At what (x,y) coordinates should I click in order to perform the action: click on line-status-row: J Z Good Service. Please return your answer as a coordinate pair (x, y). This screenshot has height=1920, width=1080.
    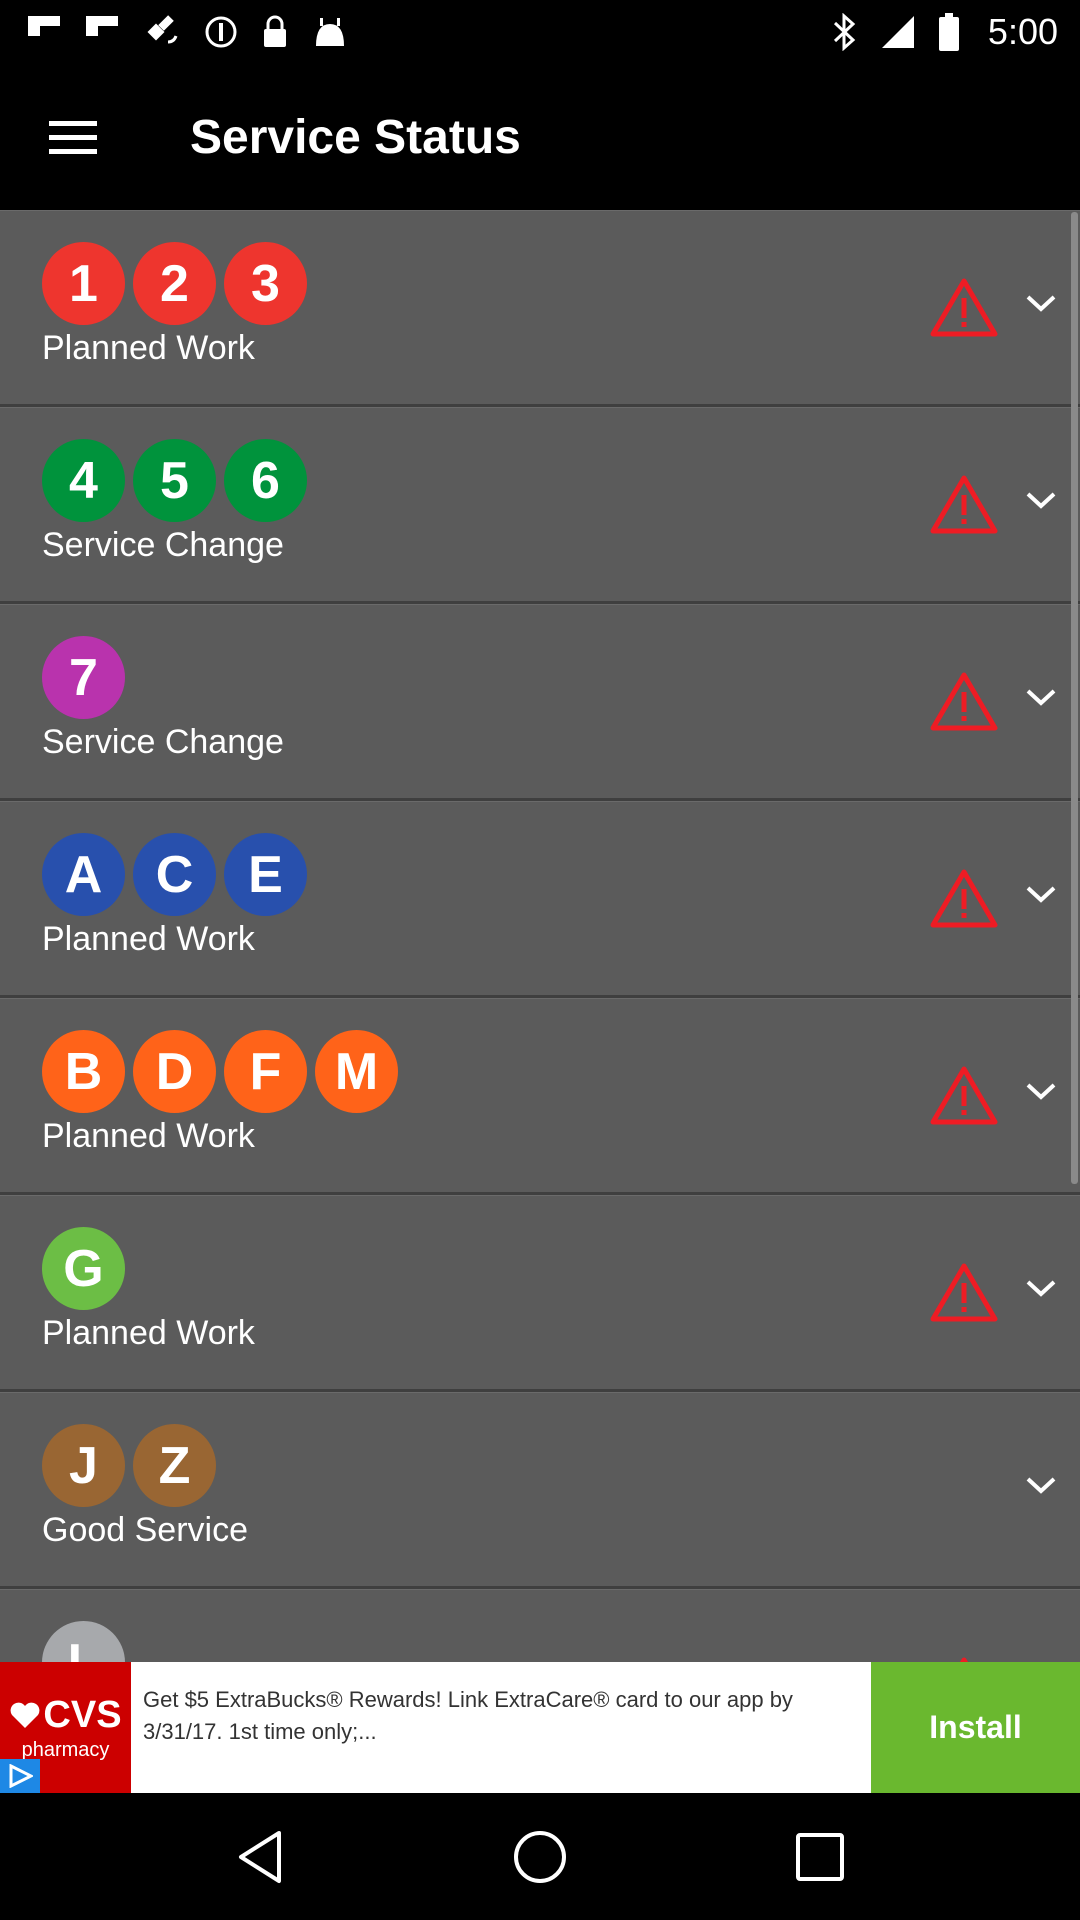
    Looking at the image, I should click on (540, 1490).